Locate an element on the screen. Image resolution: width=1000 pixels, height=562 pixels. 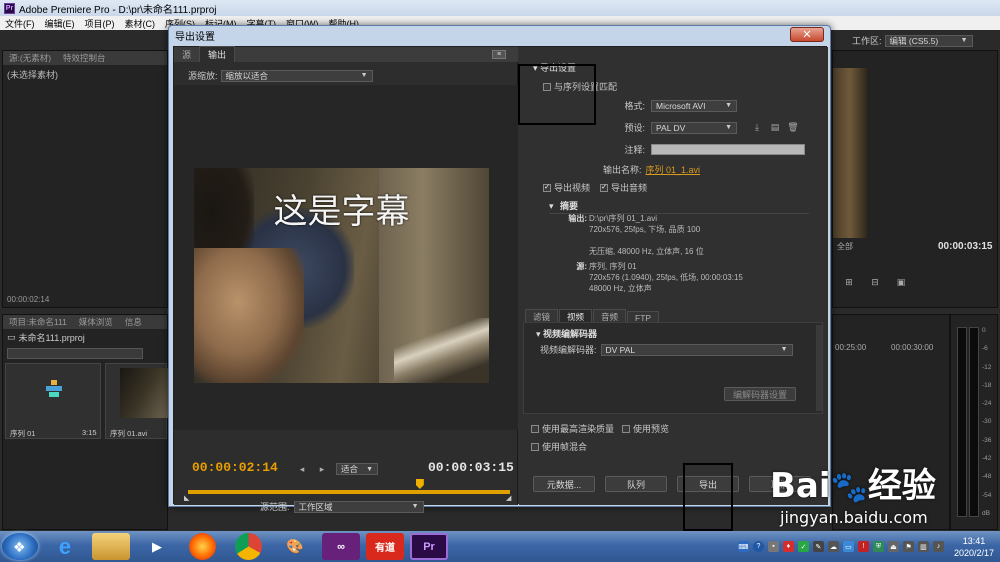
sequence-thumb: 序列 01 3:15 is located at coordinates (53, 401).